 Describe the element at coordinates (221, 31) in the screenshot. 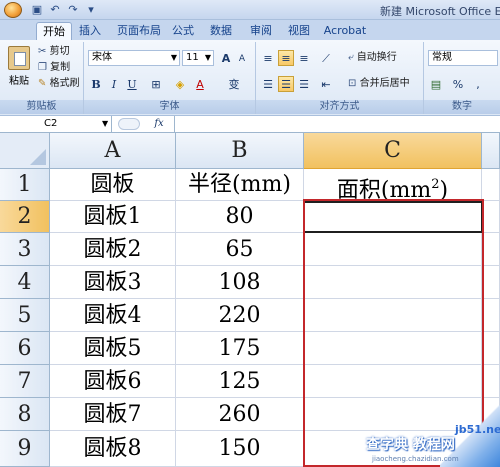

I see `tab-data: 数据` at that location.